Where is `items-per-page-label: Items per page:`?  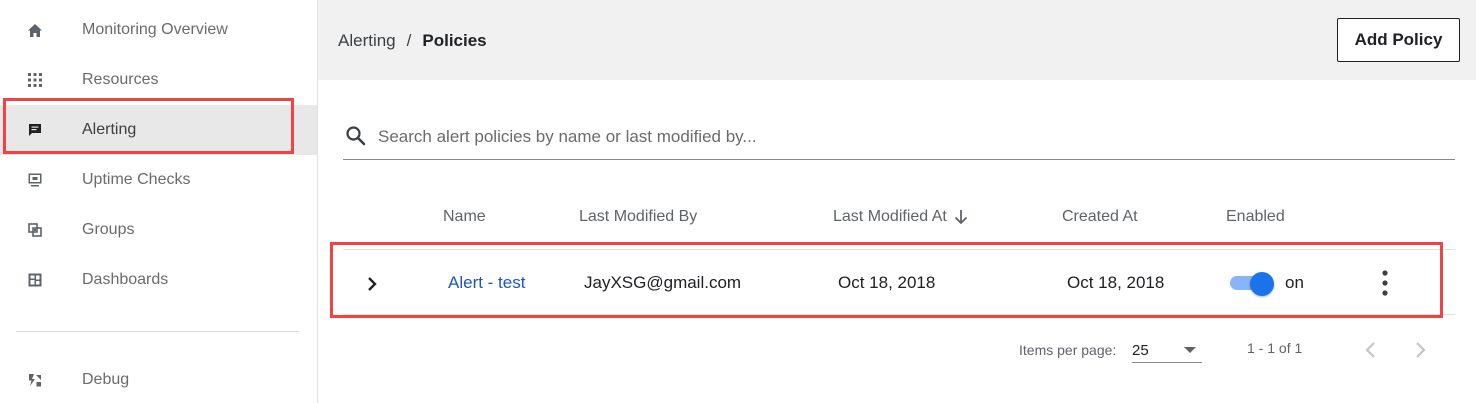 items-per-page-label: Items per page: is located at coordinates (1068, 350).